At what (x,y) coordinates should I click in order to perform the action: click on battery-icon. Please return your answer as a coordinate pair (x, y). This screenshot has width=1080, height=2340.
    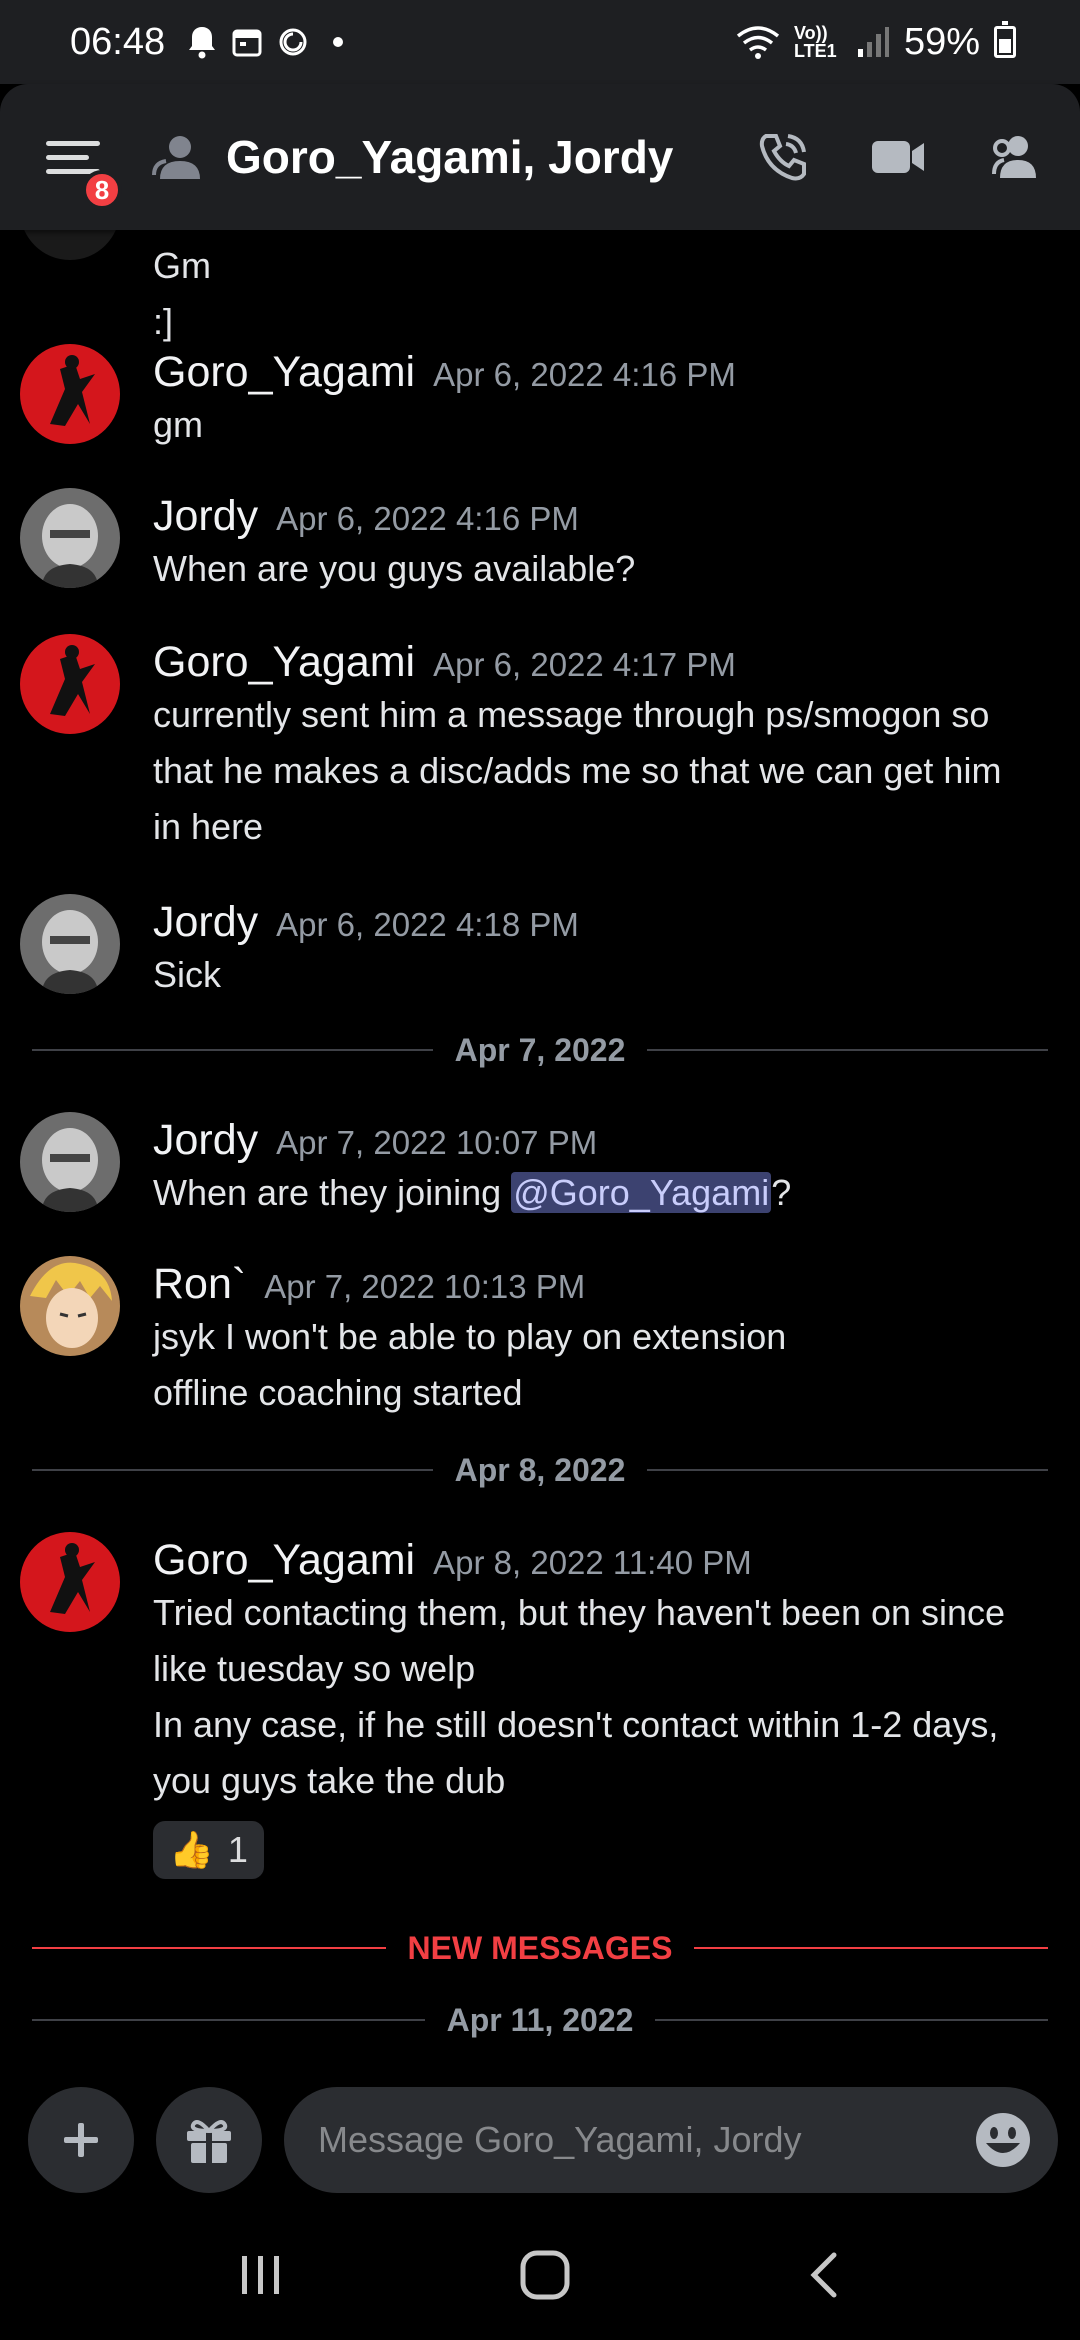
    Looking at the image, I should click on (1005, 39).